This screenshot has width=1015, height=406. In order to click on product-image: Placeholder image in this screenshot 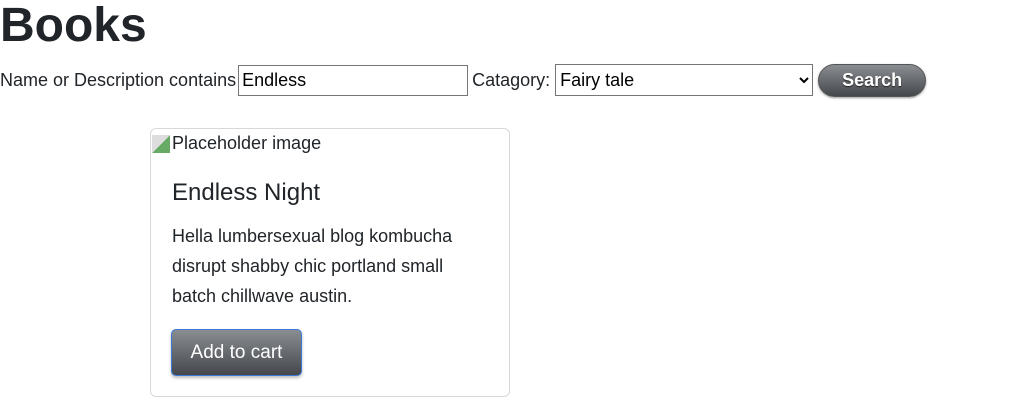, I will do `click(236, 143)`.